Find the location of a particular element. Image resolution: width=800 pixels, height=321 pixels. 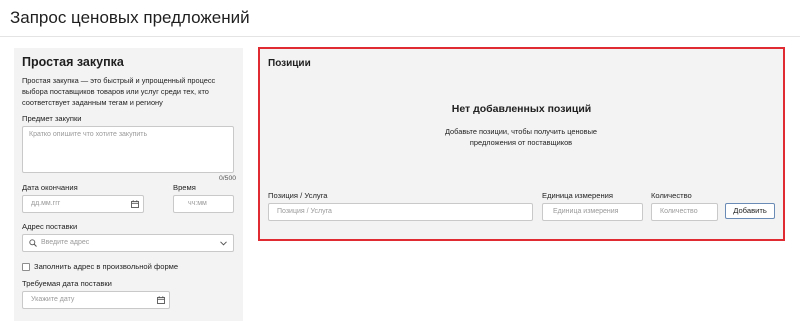

time-input: чч:мм is located at coordinates (203, 204).